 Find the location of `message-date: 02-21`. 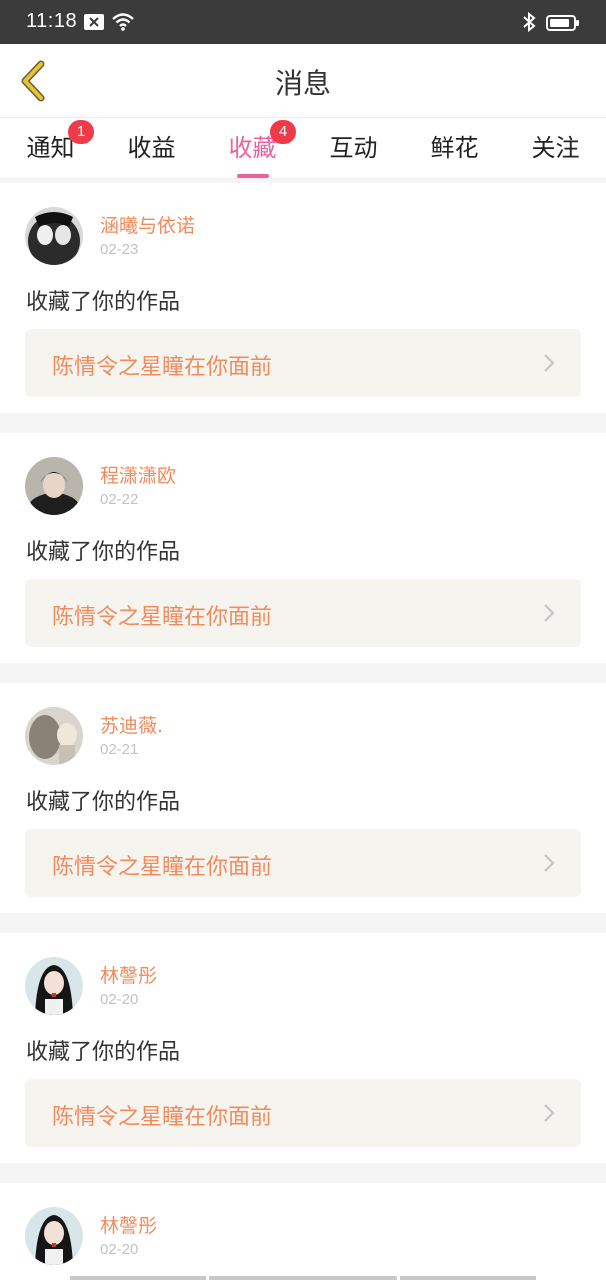

message-date: 02-21 is located at coordinates (119, 749).